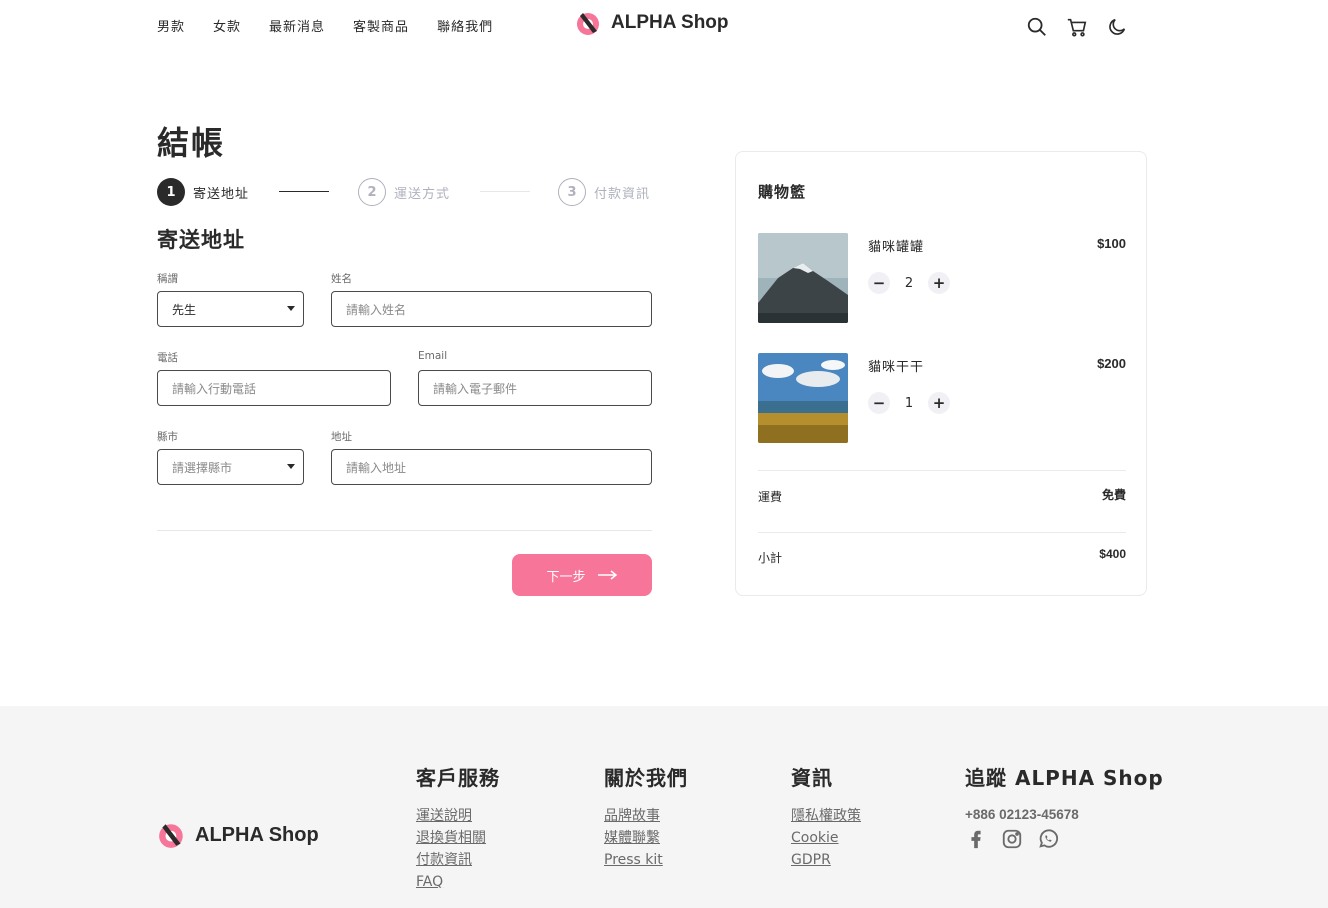 The image size is (1328, 908). I want to click on nav-custom: 客製商品, so click(381, 25).